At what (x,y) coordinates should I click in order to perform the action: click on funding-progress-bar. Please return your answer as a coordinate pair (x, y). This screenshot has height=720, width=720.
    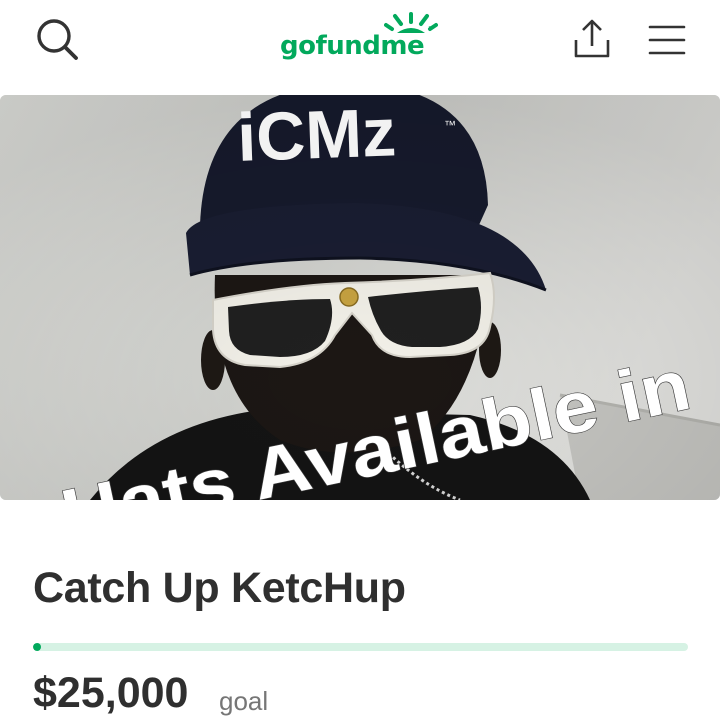
    Looking at the image, I should click on (360, 647).